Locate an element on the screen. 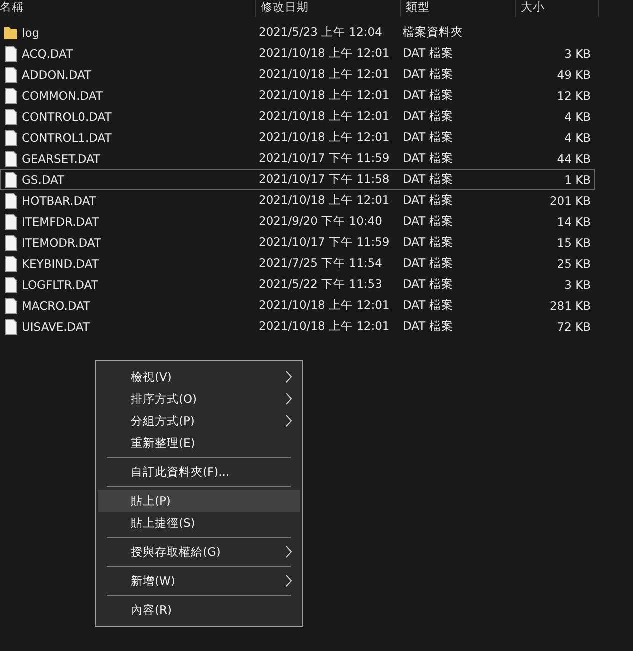  file-size: 14 KB is located at coordinates (574, 221).